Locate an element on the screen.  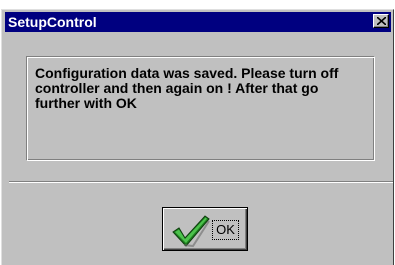
close-button is located at coordinates (381, 21).